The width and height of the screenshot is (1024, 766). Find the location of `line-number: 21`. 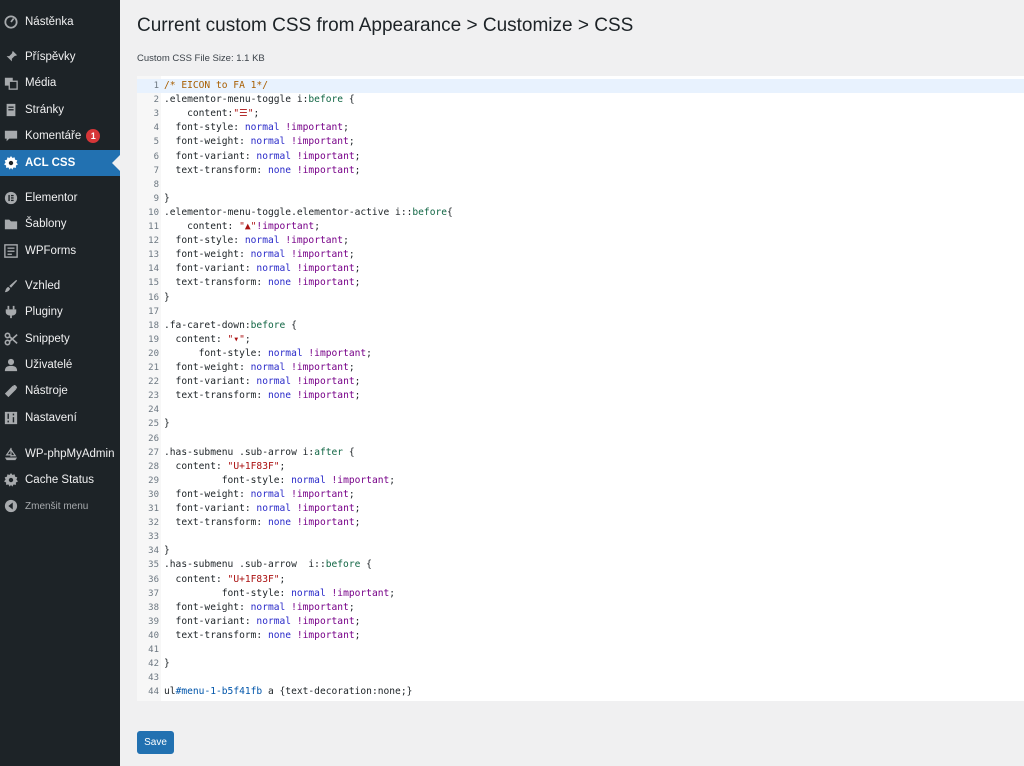

line-number: 21 is located at coordinates (153, 368).